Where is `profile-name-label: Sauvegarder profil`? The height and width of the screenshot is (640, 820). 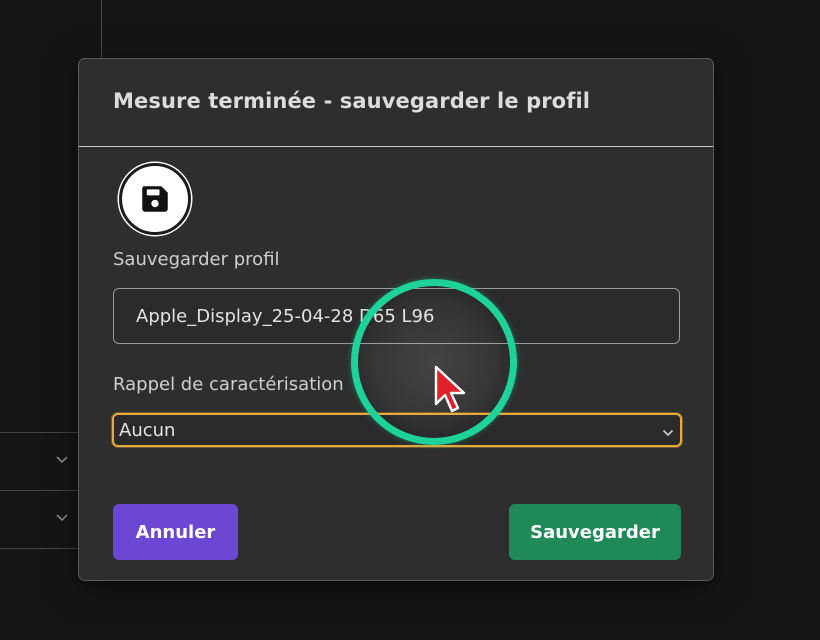
profile-name-label: Sauvegarder profil is located at coordinates (196, 259).